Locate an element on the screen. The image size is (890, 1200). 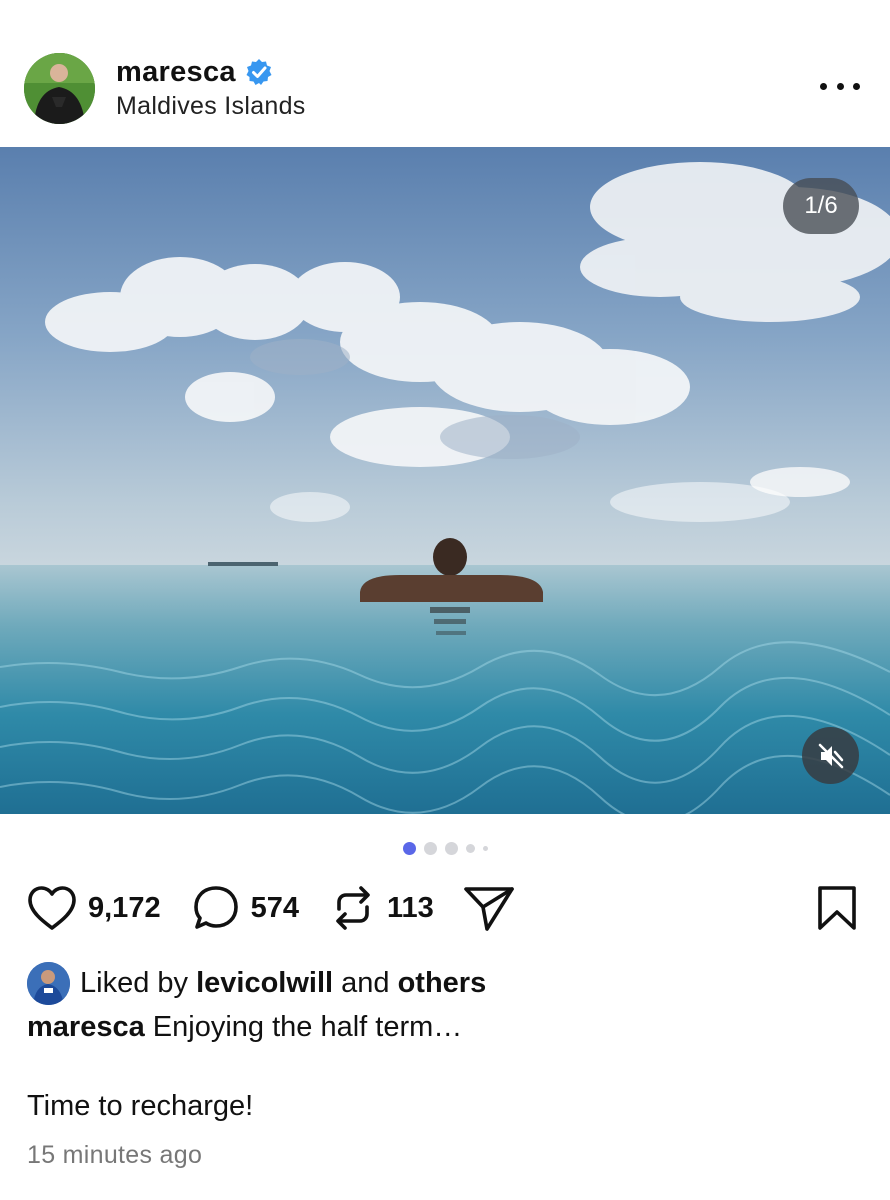
like-button: 9,172 is located at coordinates (93, 908).